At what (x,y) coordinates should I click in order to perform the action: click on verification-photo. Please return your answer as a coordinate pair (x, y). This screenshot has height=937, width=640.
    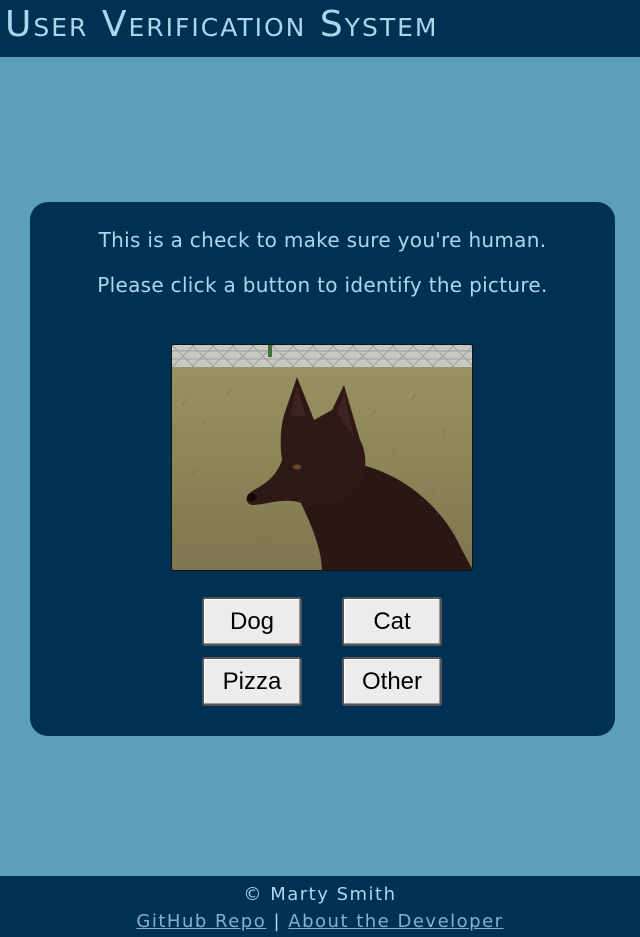
    Looking at the image, I should click on (322, 457).